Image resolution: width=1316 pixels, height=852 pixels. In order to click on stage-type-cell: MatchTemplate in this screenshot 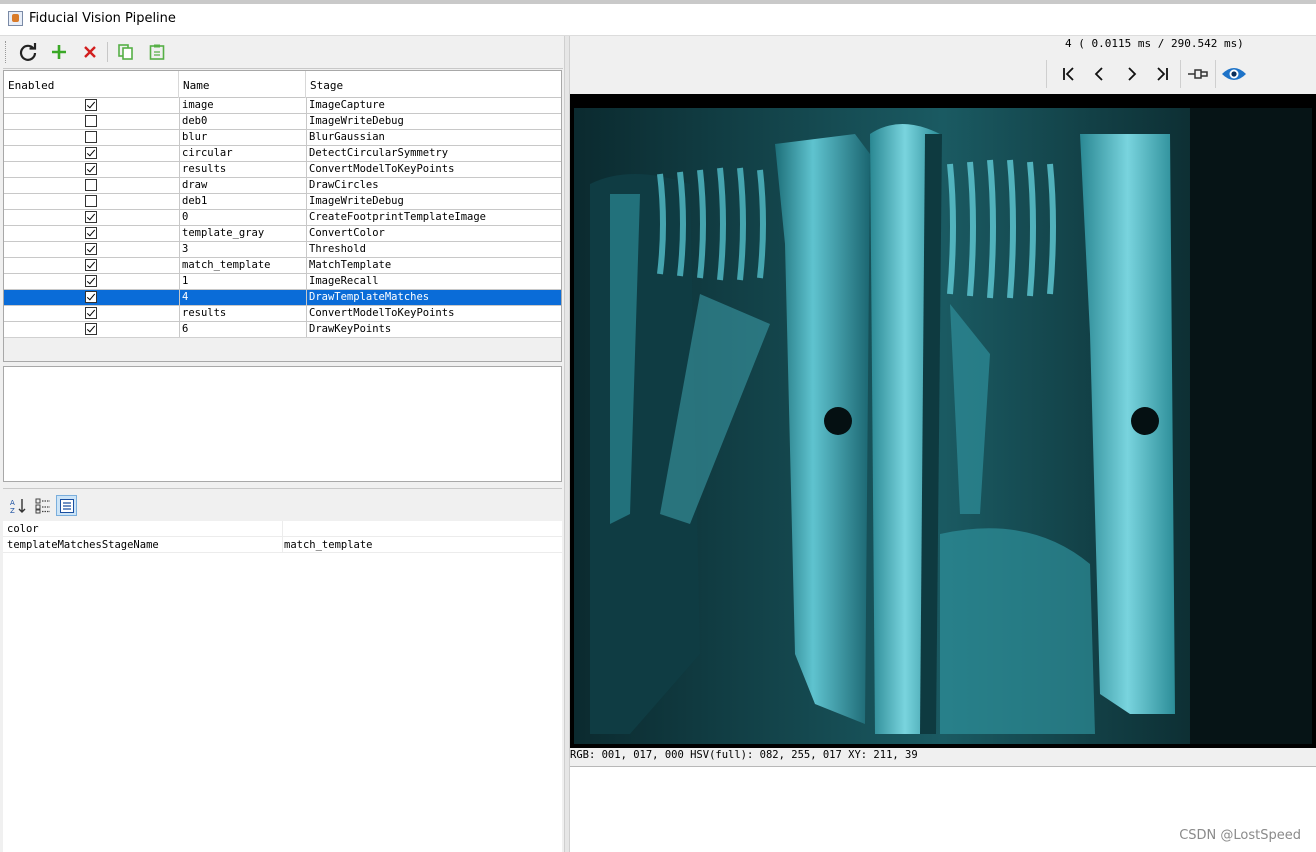, I will do `click(433, 265)`.